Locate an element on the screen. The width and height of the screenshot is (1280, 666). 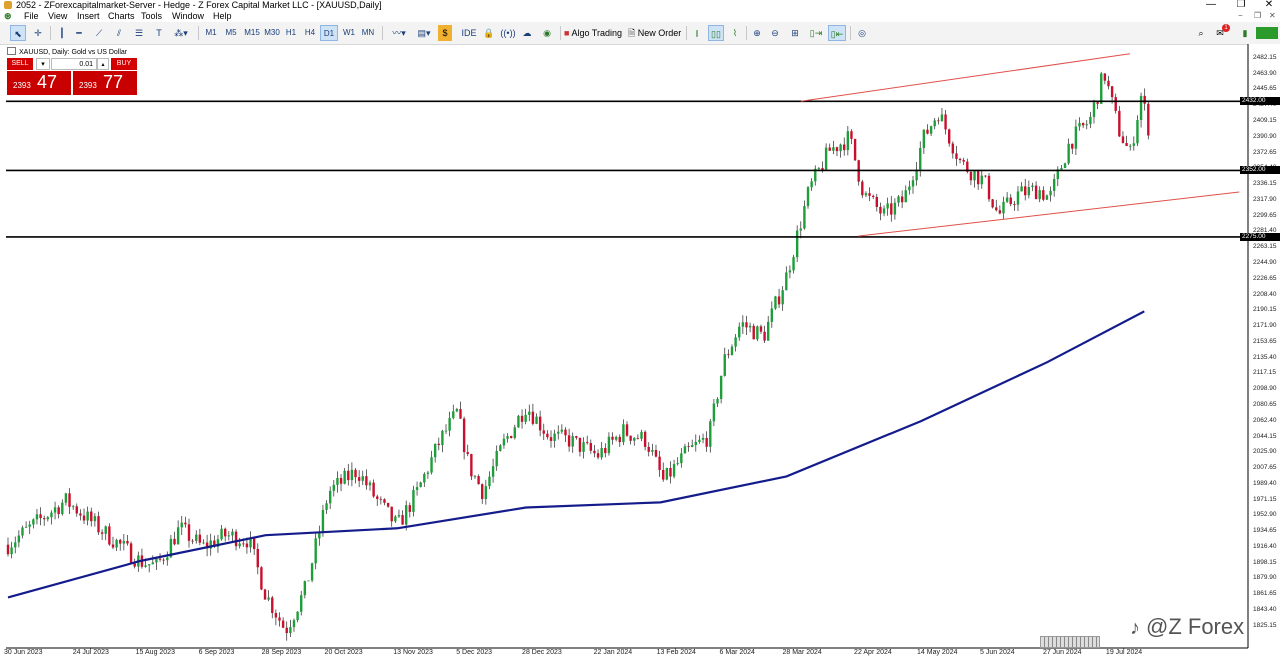
cursor-tool-icon: ⬉ is located at coordinates (18, 33).